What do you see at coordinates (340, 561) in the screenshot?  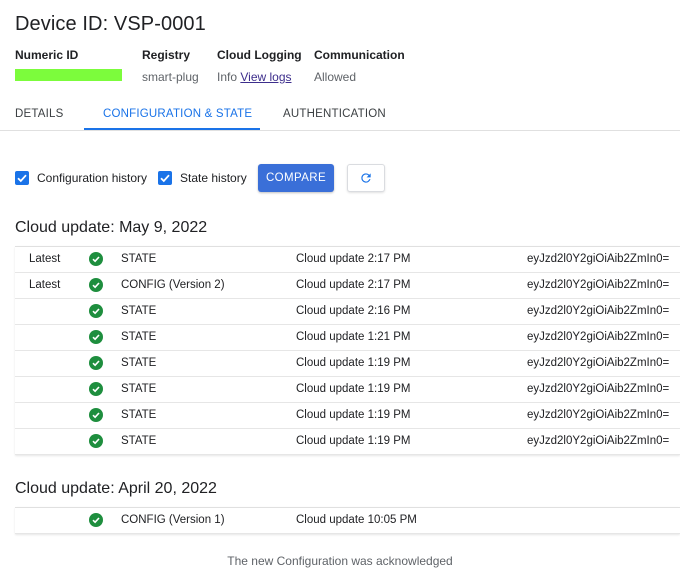 I see `acknowledged-note: The new Configuration was acknowledged` at bounding box center [340, 561].